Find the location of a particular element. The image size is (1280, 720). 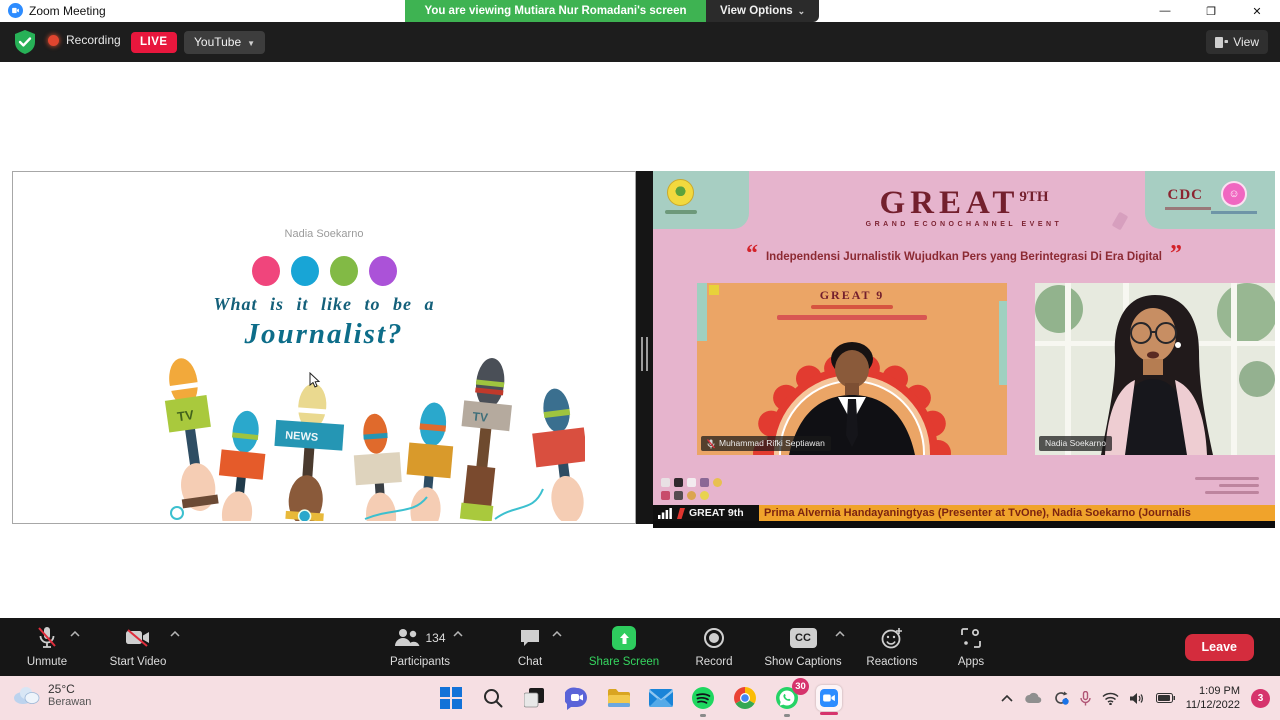

show-captions-button: CC Show Captions is located at coordinates (803, 646).